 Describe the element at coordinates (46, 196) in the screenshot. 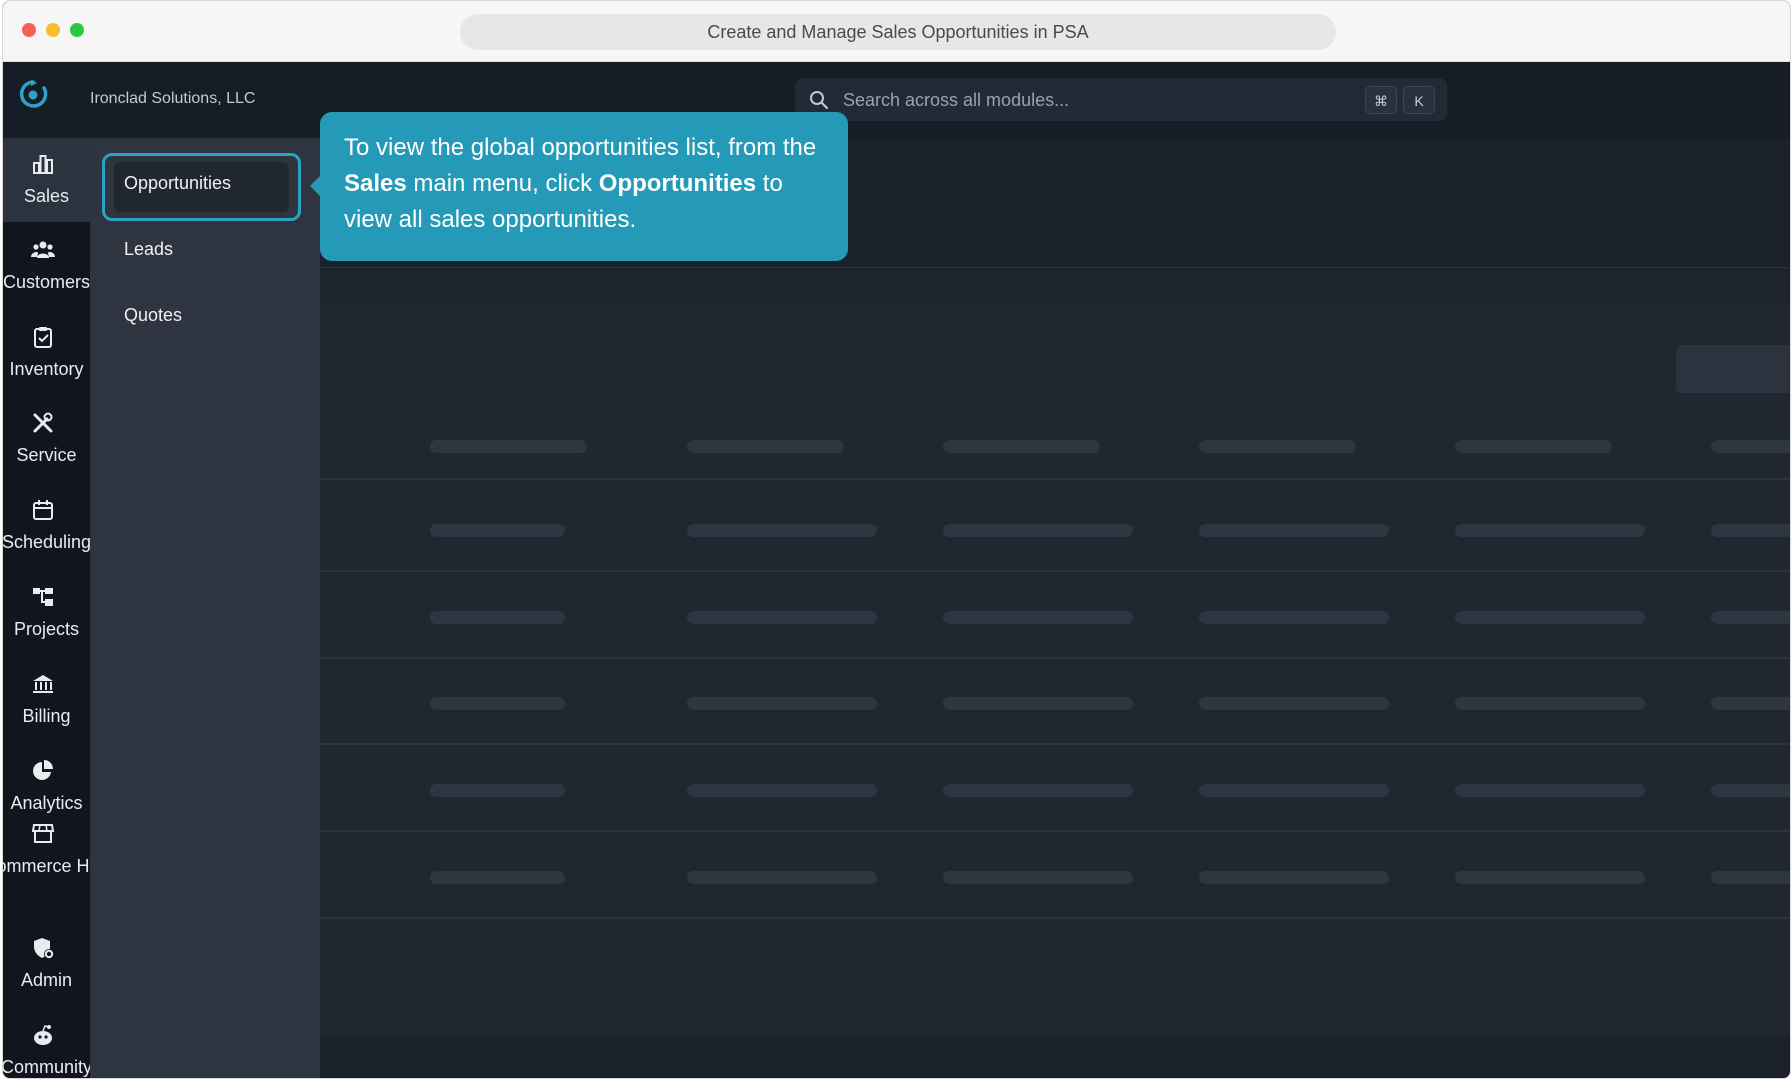

I see `rail-label-sales: Sales` at that location.